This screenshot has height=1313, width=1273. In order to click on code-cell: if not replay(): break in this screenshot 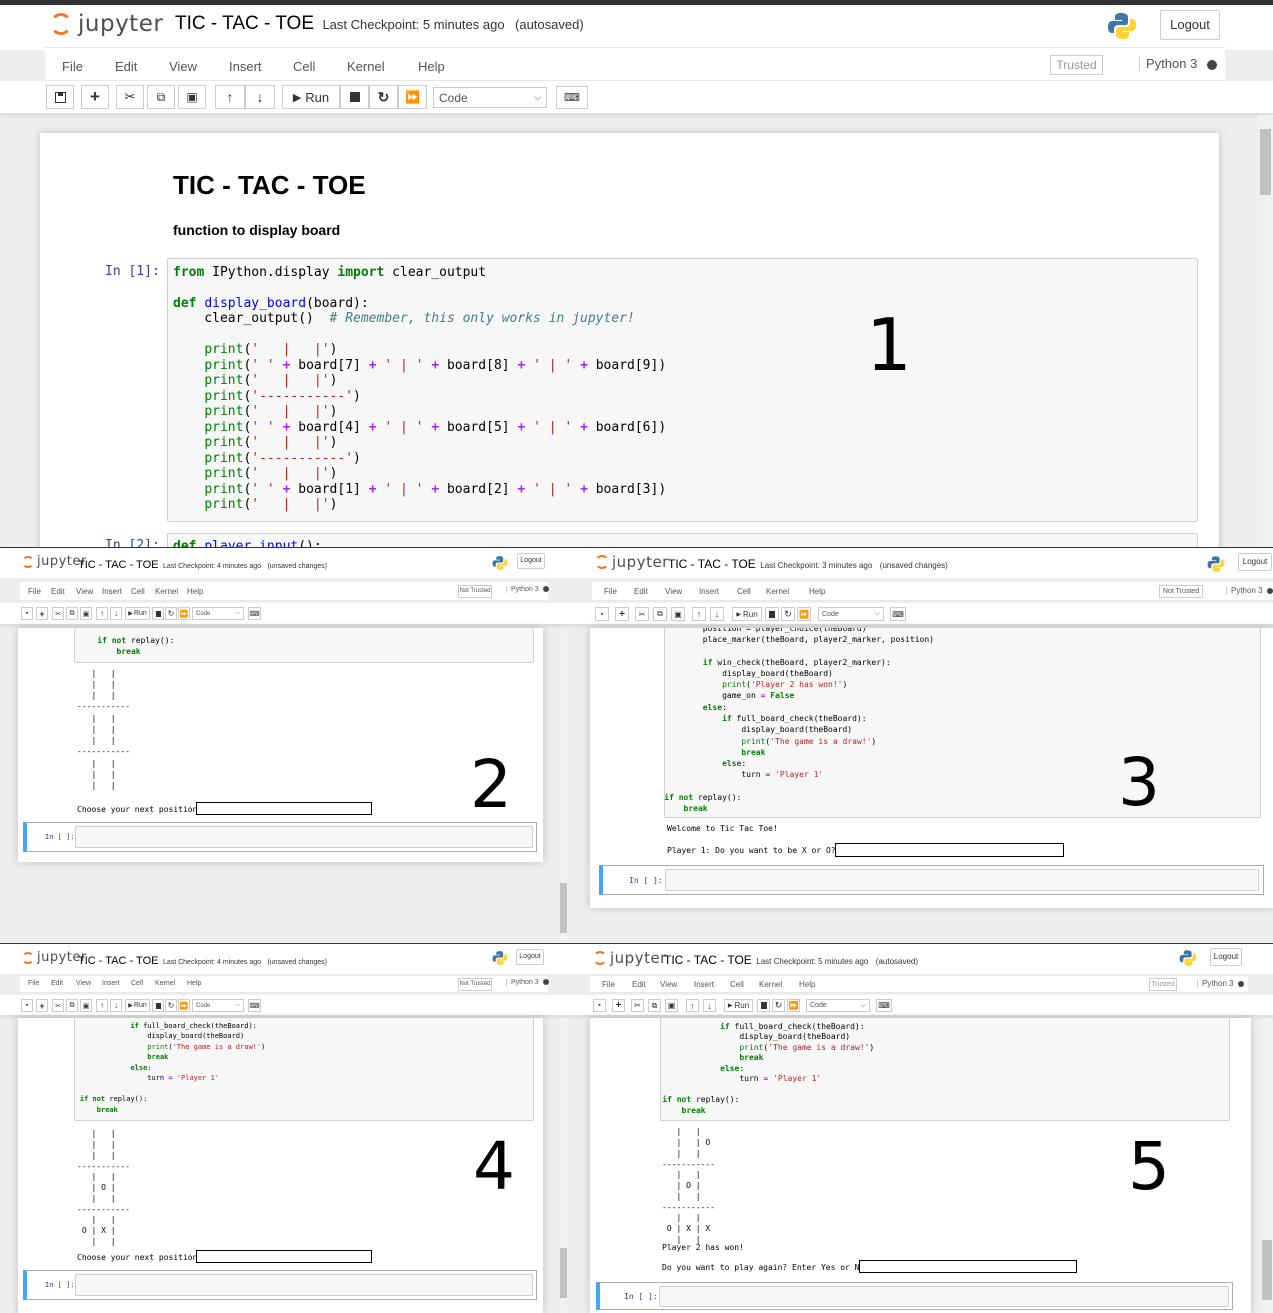, I will do `click(304, 645)`.